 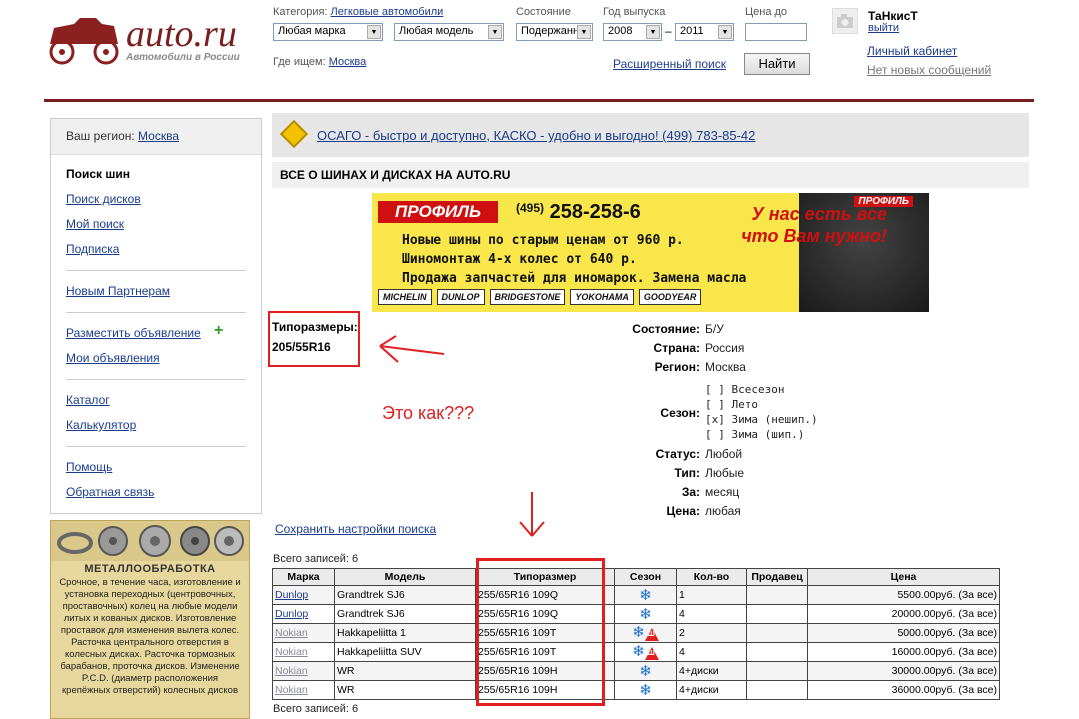 What do you see at coordinates (711, 595) in the screenshot?
I see `cell-qty: 1` at bounding box center [711, 595].